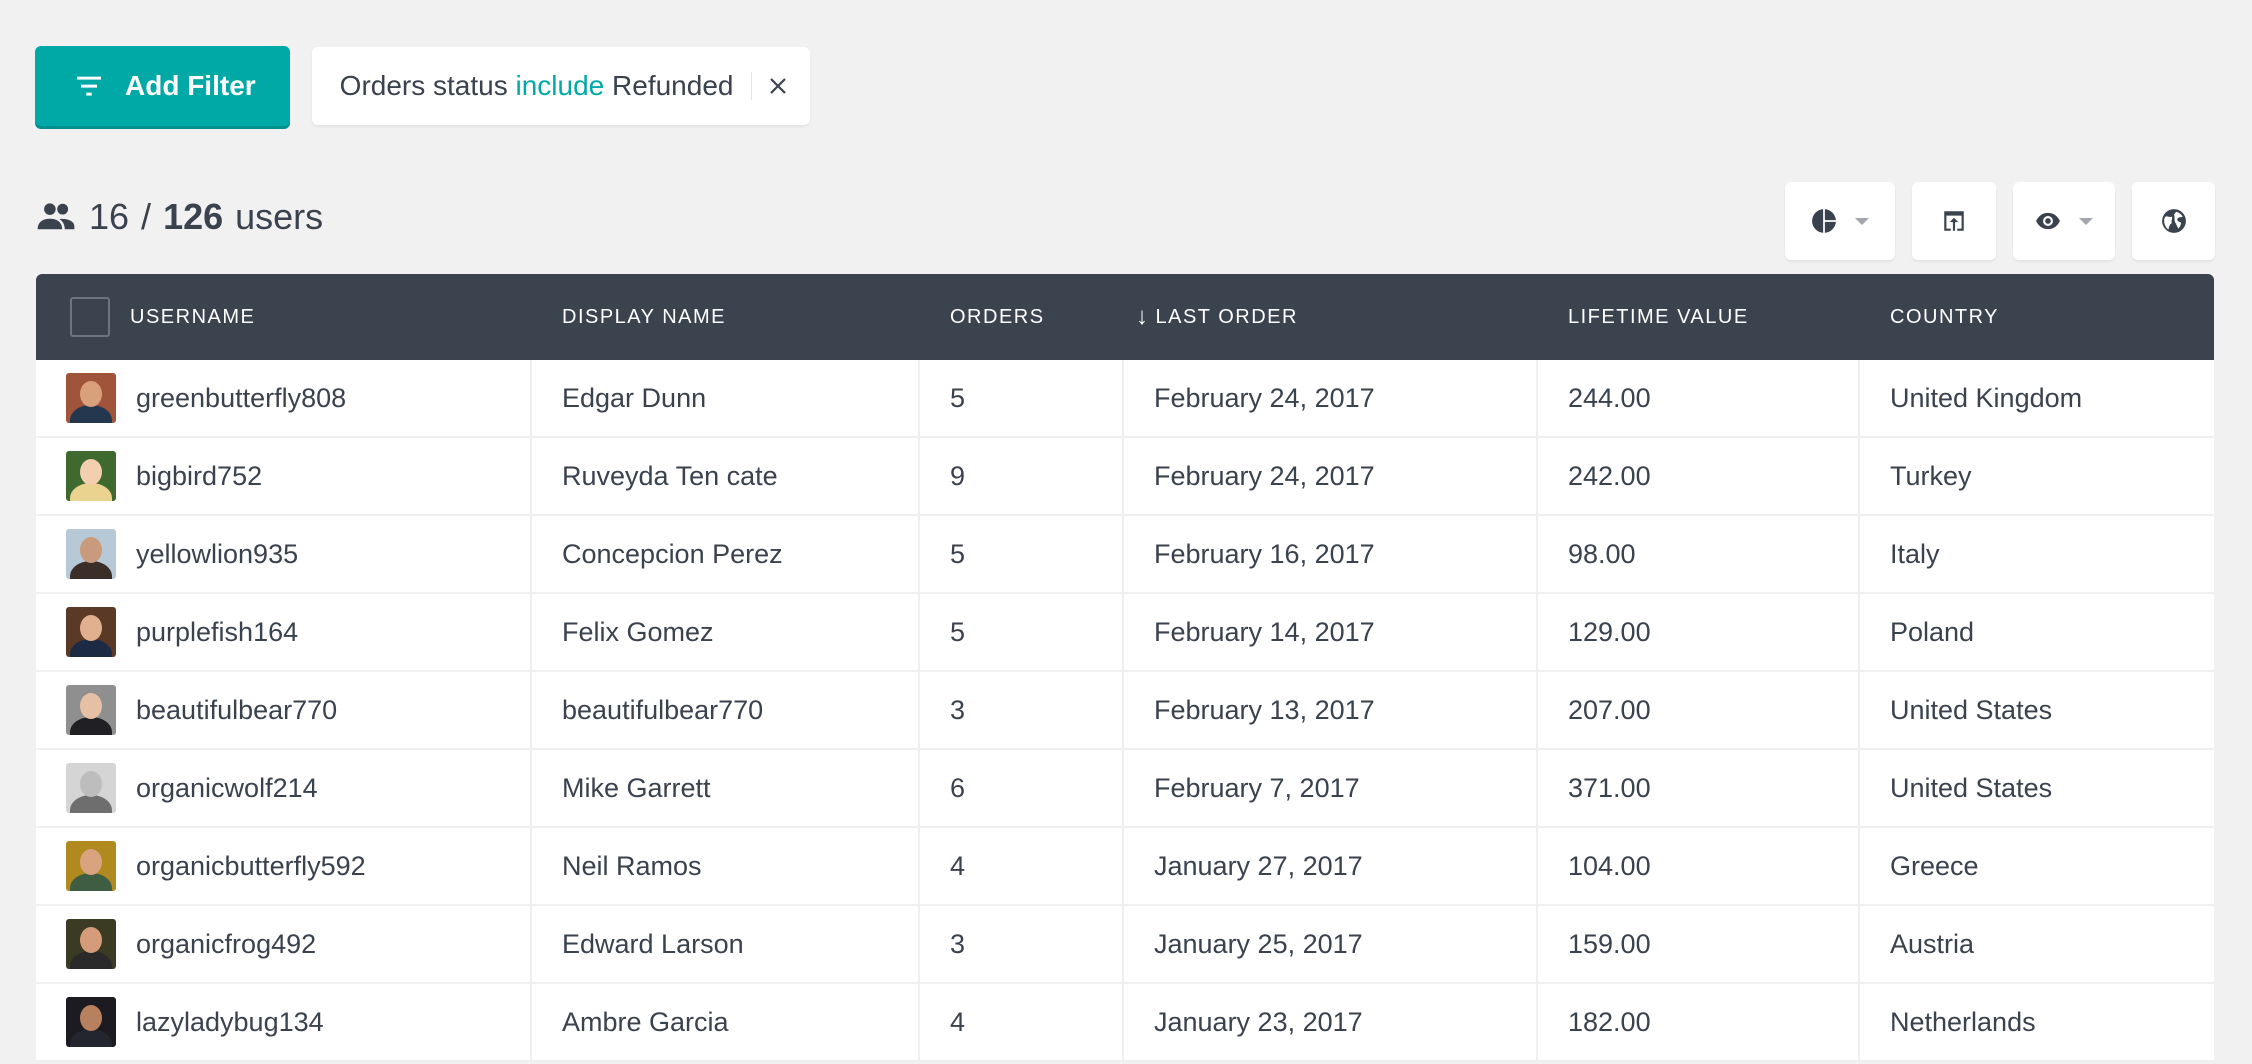 The height and width of the screenshot is (1064, 2252). What do you see at coordinates (1658, 316) in the screenshot?
I see `column-label: LIFETIME VALUE` at bounding box center [1658, 316].